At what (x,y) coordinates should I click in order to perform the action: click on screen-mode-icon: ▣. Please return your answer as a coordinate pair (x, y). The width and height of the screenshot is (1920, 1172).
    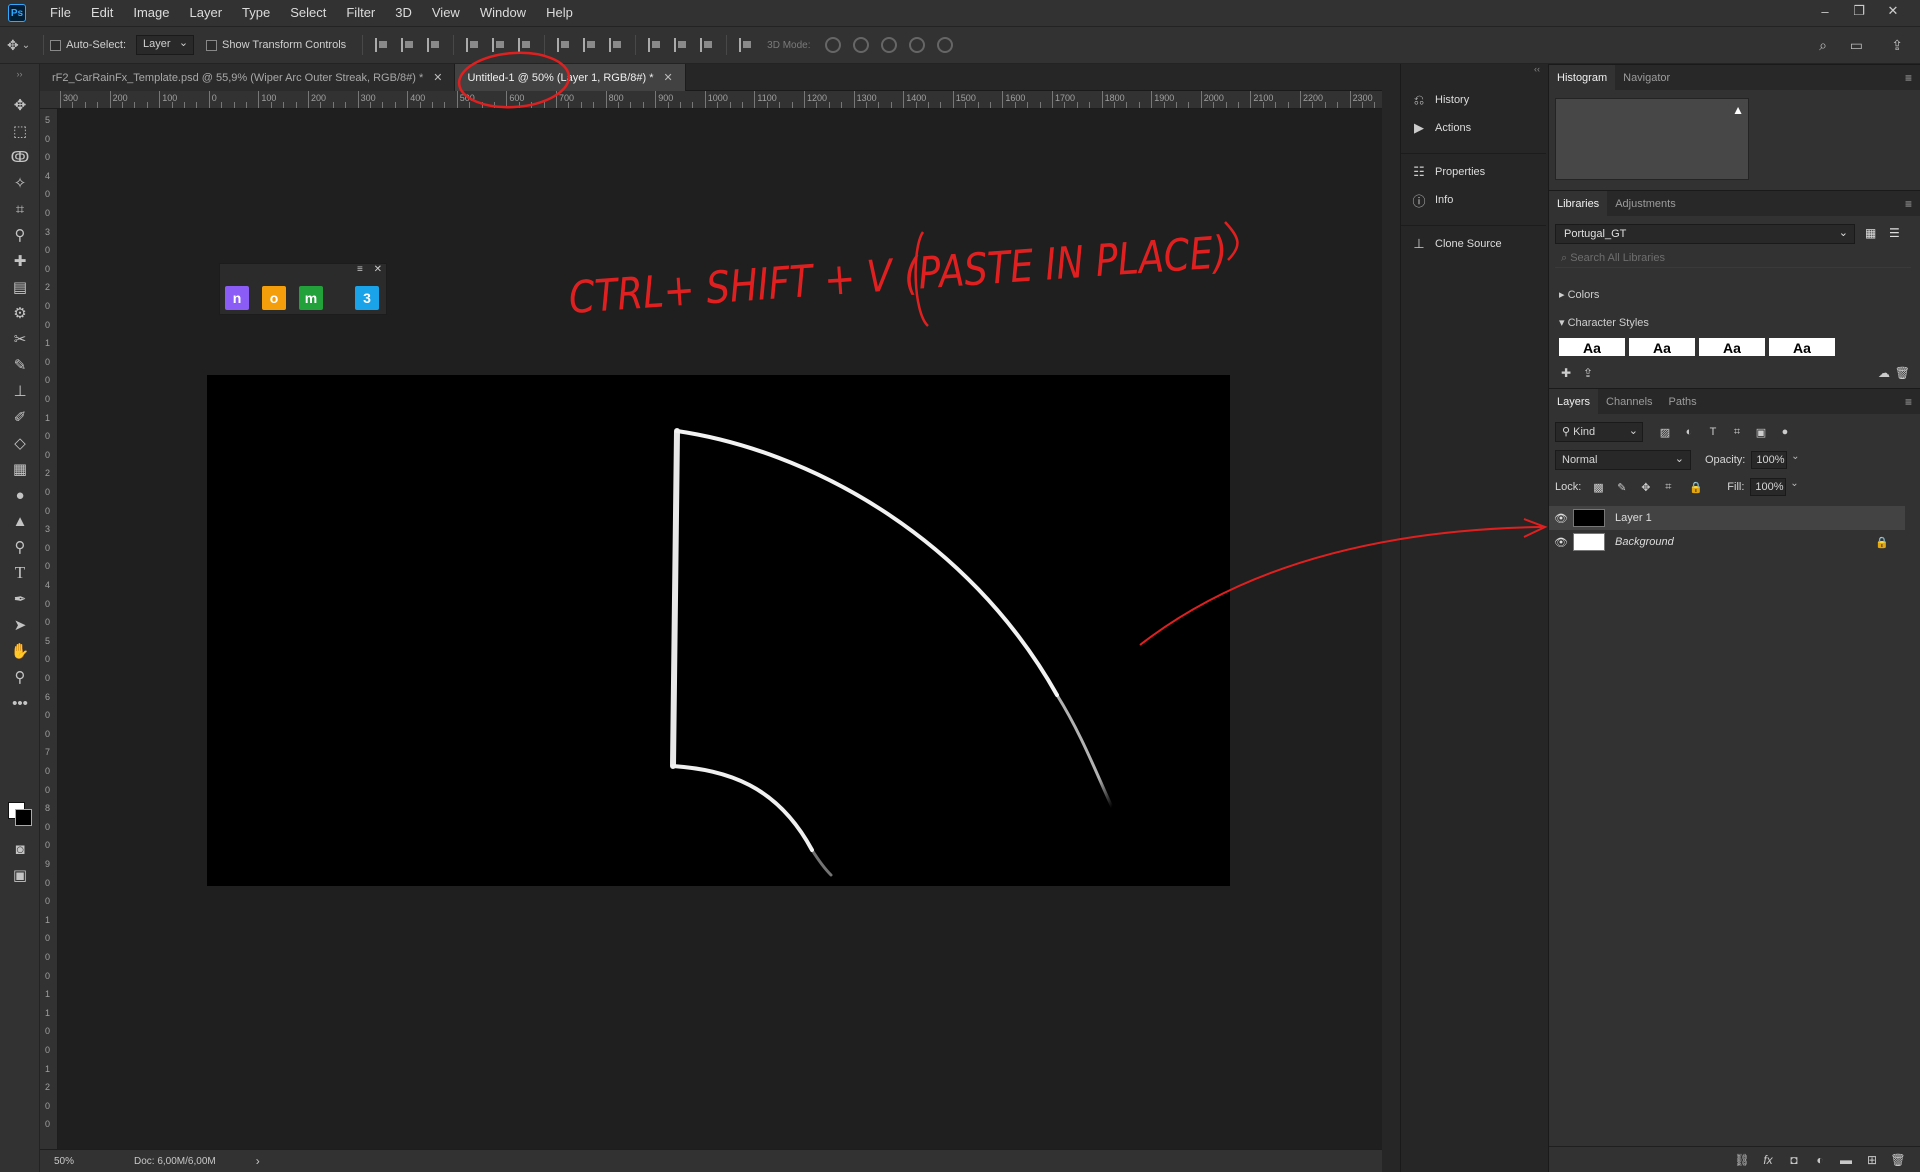
    Looking at the image, I should click on (20, 875).